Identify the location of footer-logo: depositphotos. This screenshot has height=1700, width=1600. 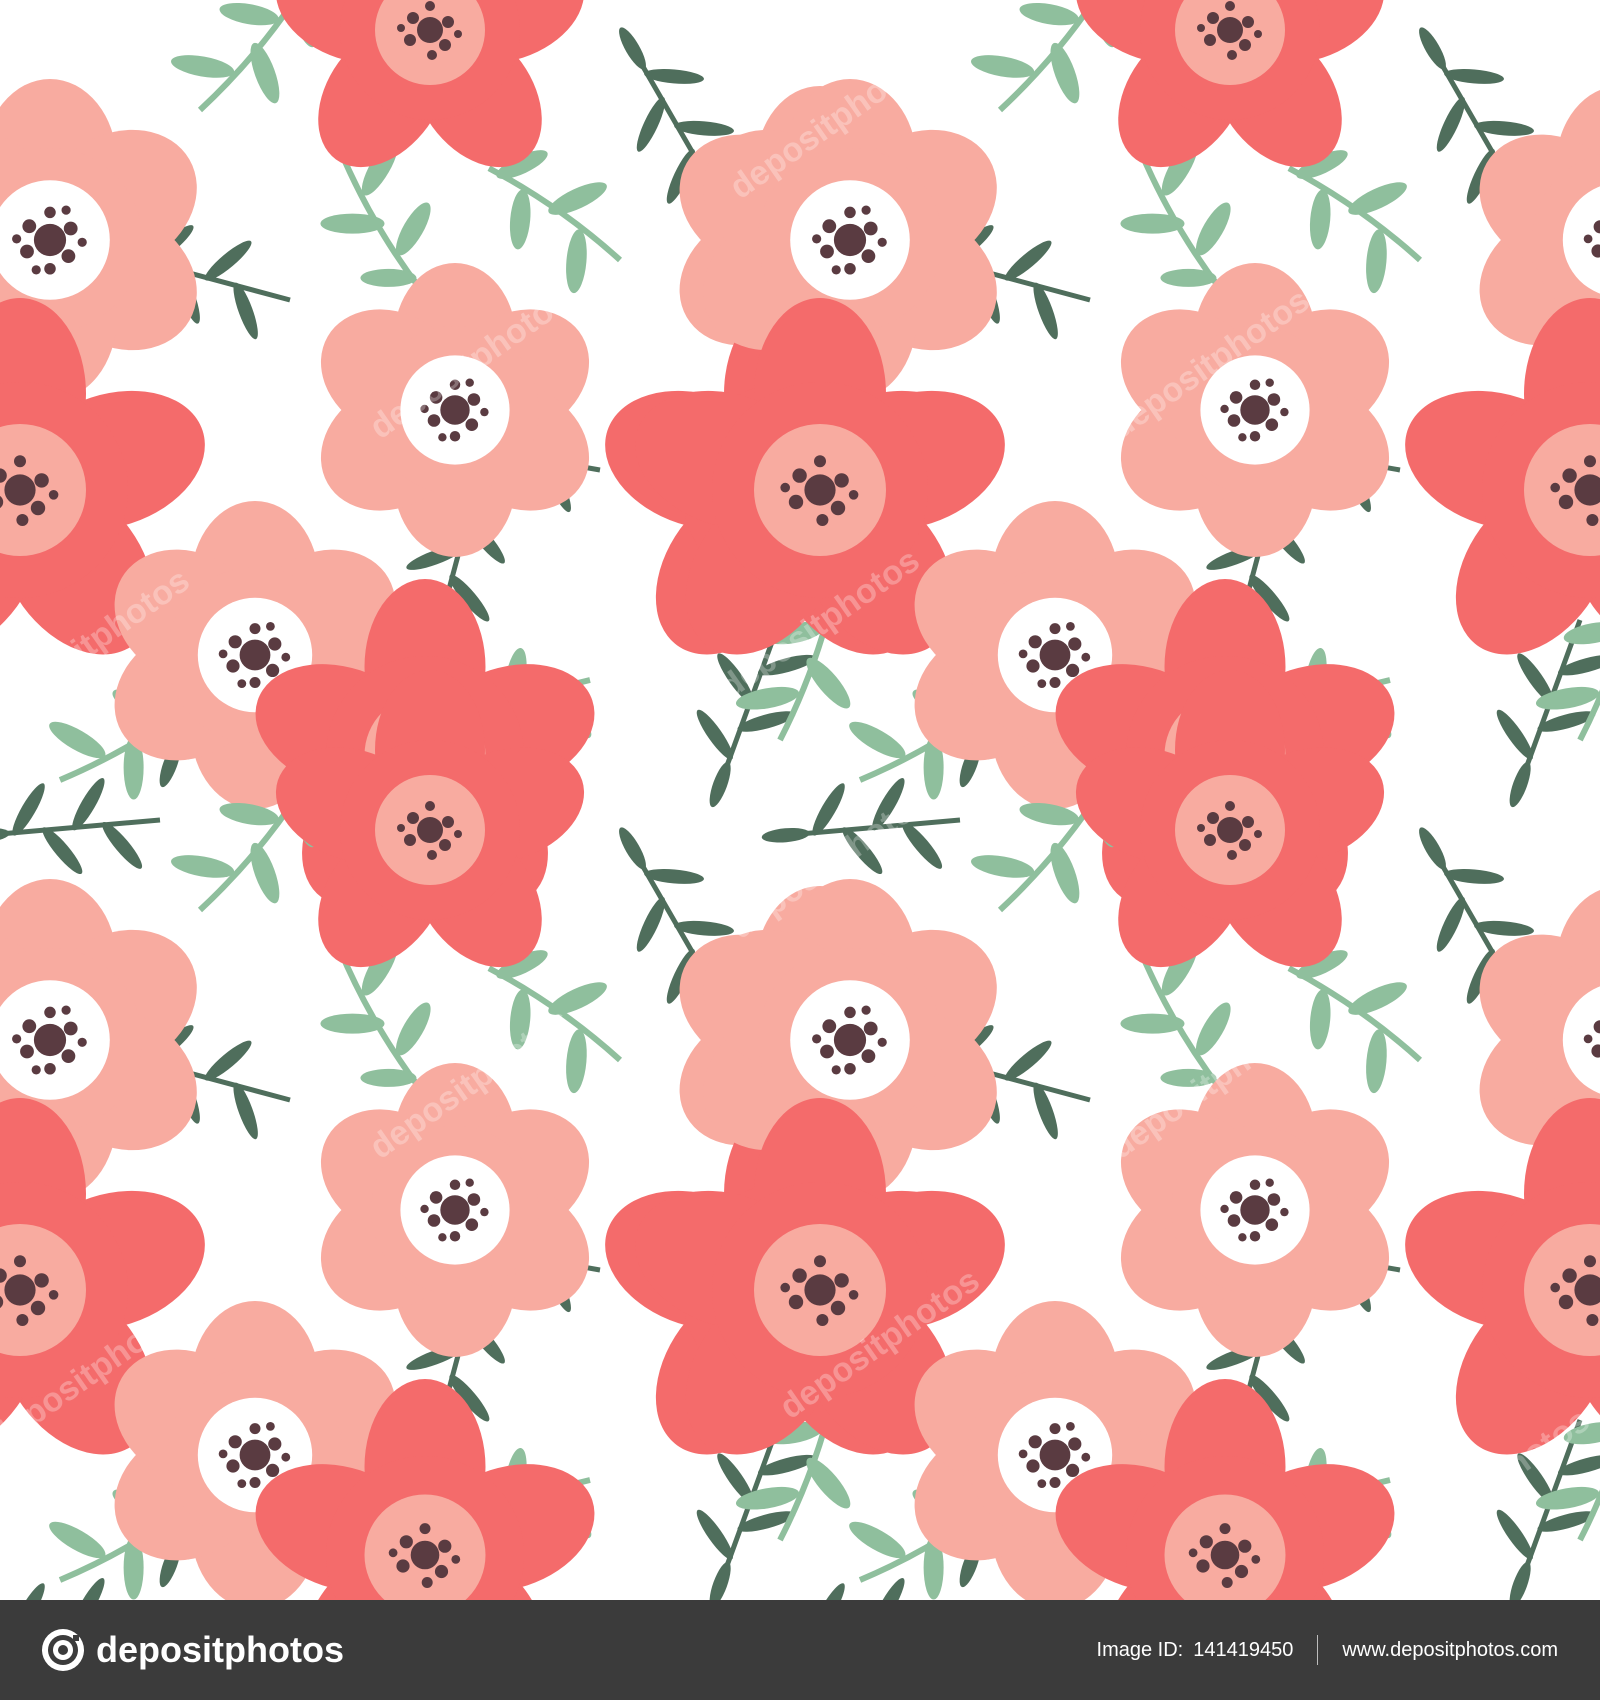
(192, 1650).